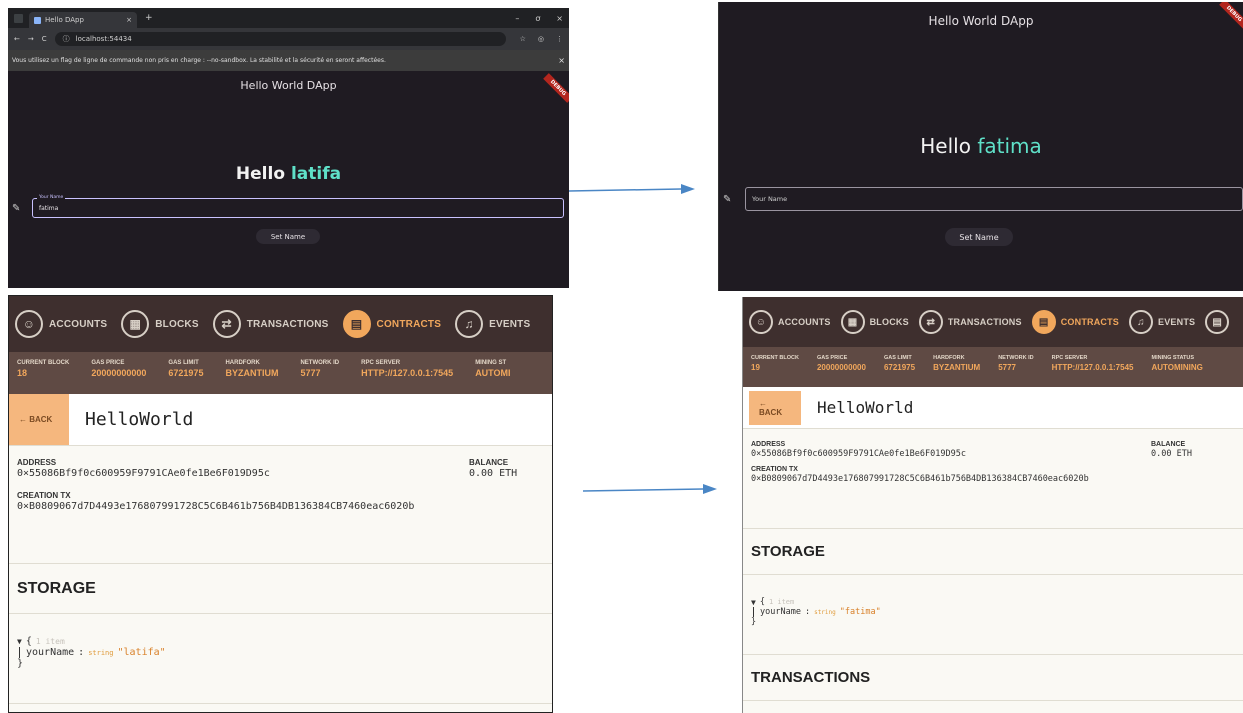  I want to click on storage-title: STORAGE, so click(280, 589).